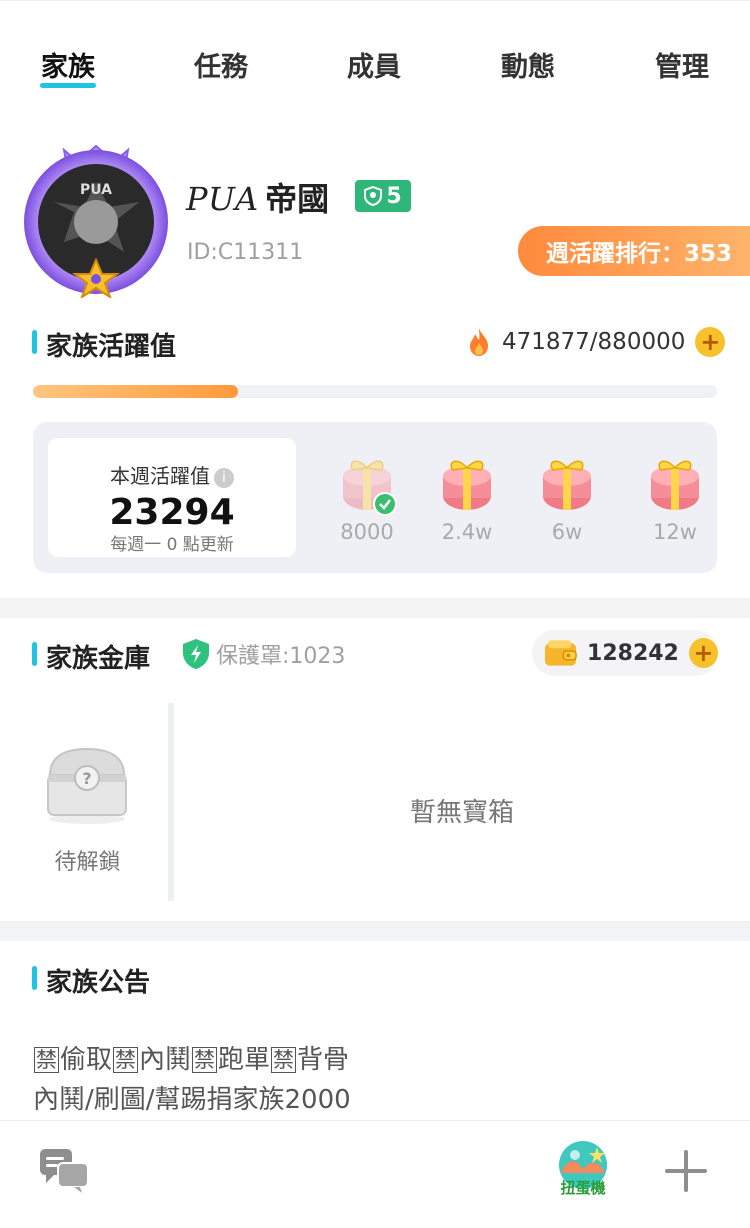 This screenshot has width=750, height=1228. What do you see at coordinates (281, 656) in the screenshot?
I see `shield-text: 保護罩:1023` at bounding box center [281, 656].